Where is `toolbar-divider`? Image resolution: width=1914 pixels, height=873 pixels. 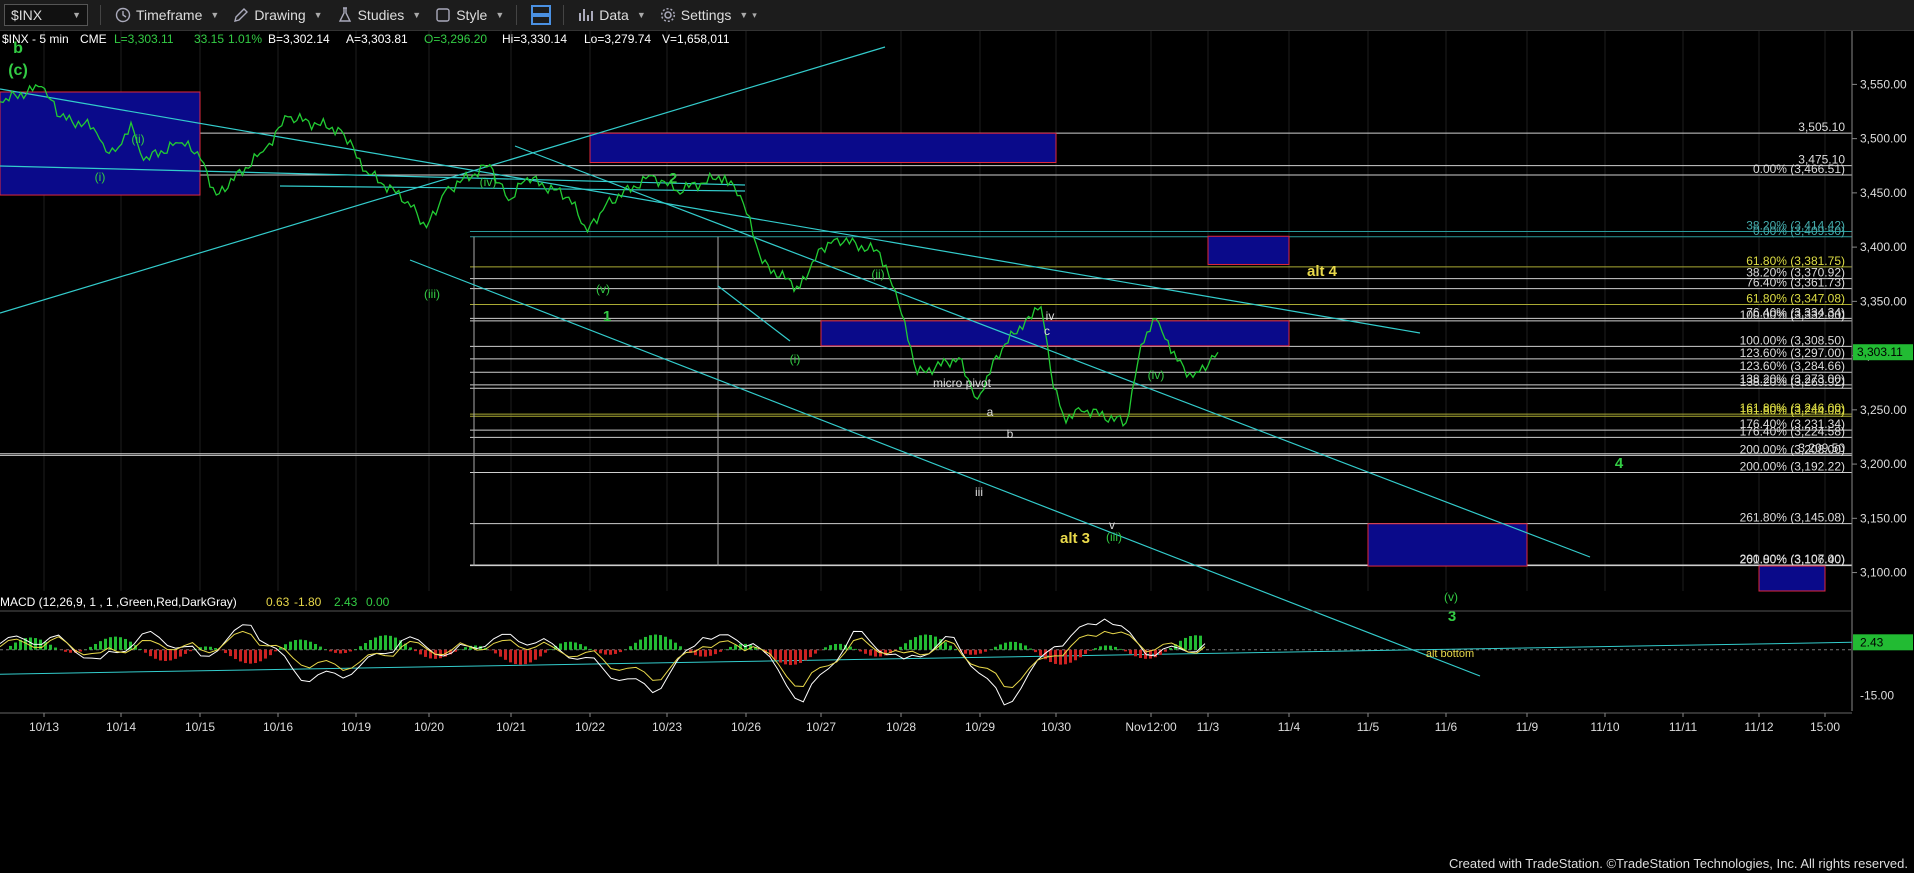
toolbar-divider is located at coordinates (564, 15).